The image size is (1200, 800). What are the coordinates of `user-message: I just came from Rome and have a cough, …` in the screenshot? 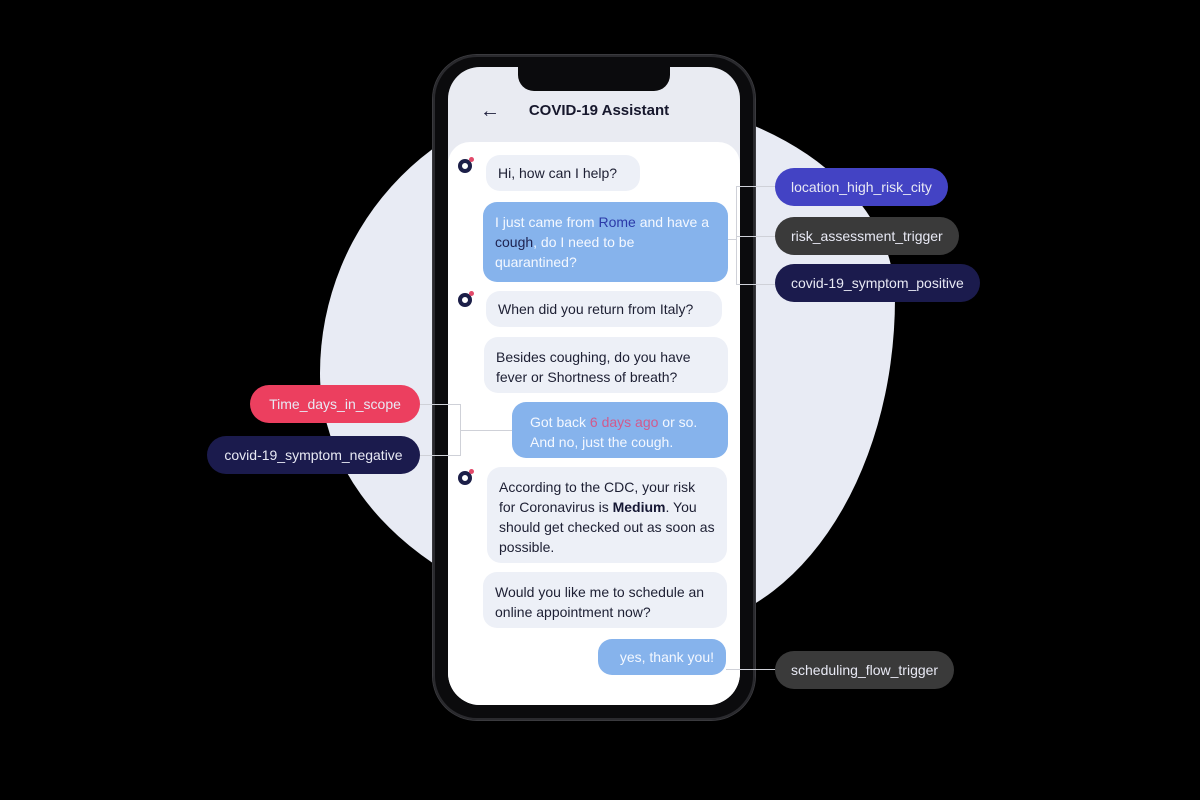 It's located at (605, 242).